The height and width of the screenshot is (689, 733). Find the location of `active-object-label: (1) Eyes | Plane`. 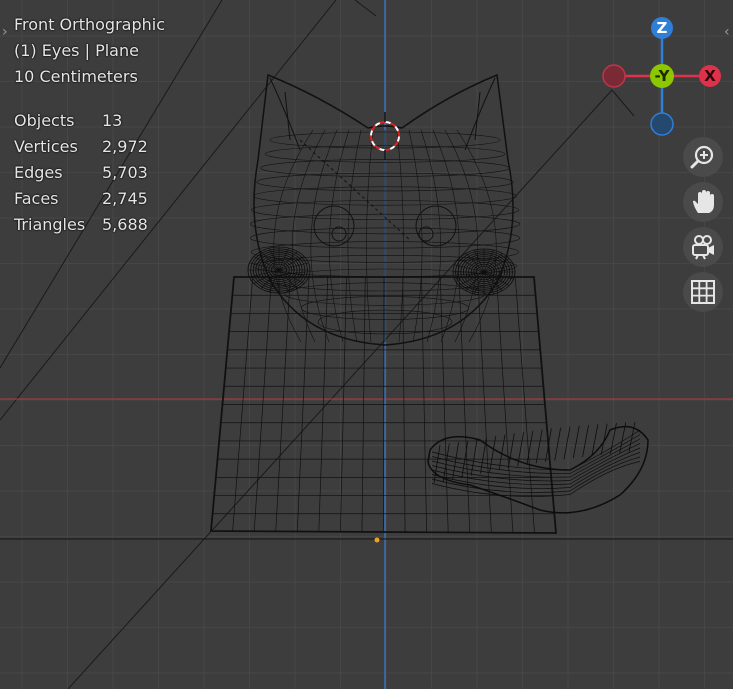

active-object-label: (1) Eyes | Plane is located at coordinates (76, 50).